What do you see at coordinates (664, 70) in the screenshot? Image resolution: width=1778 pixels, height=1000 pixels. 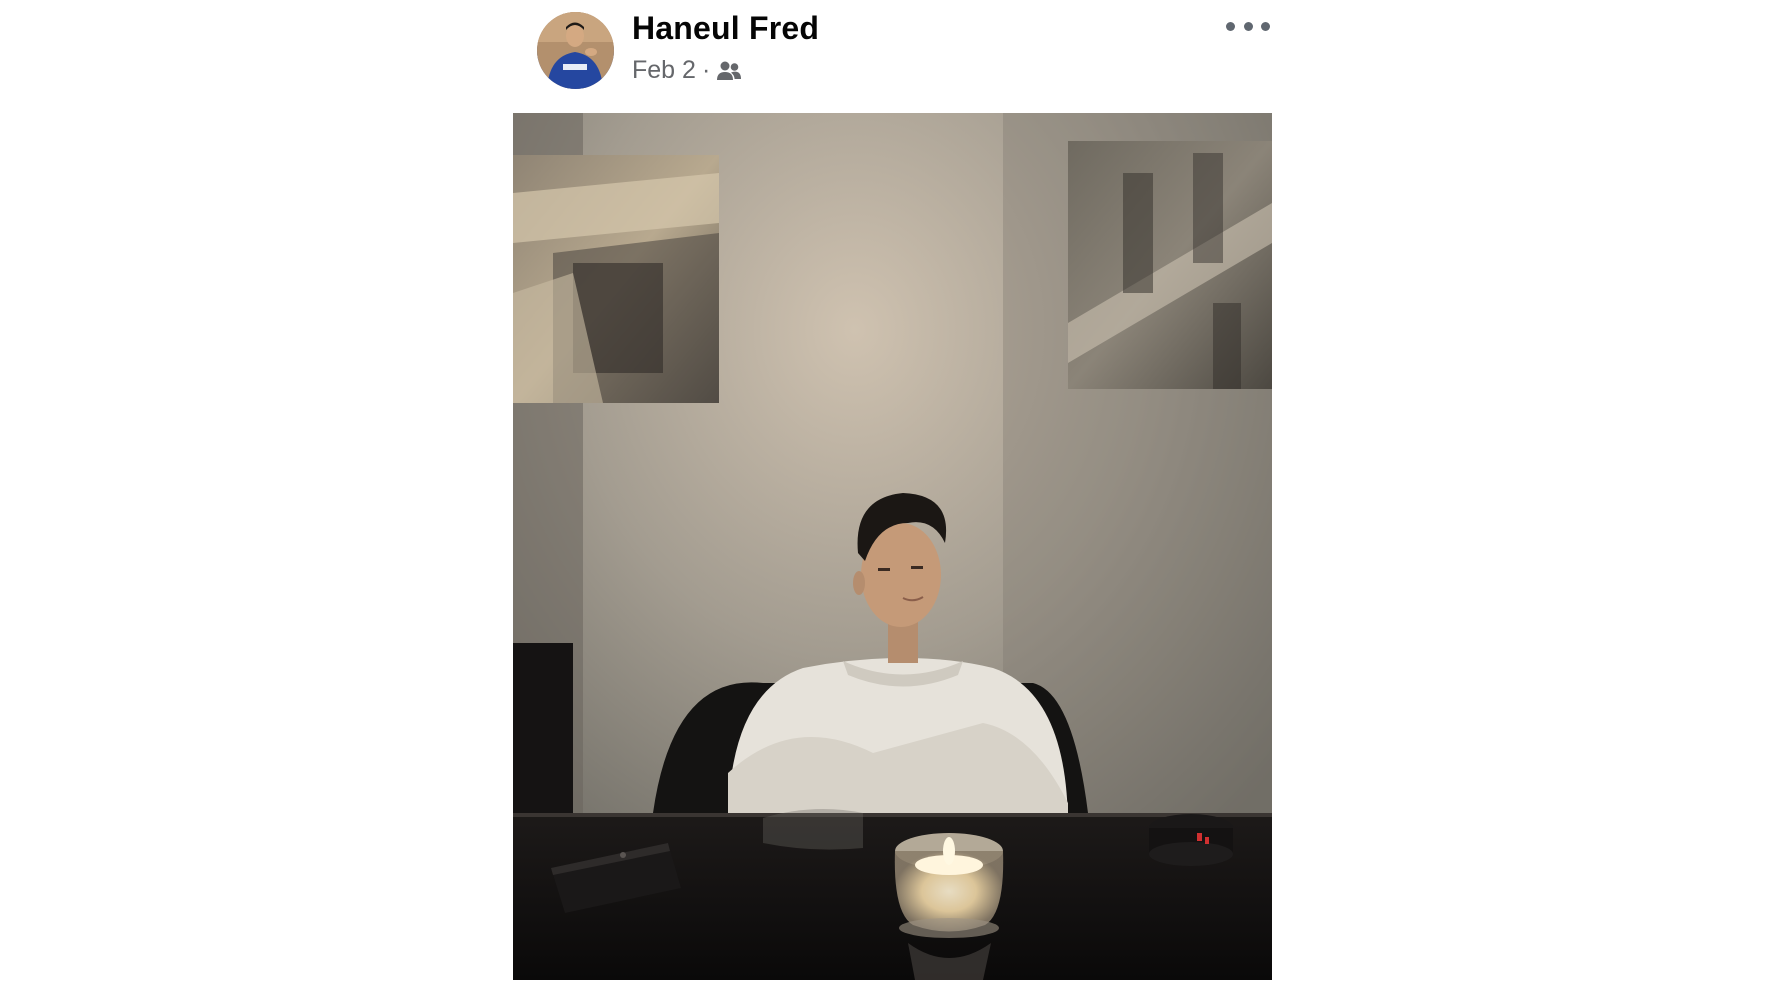 I see `post-date: Feb 2` at bounding box center [664, 70].